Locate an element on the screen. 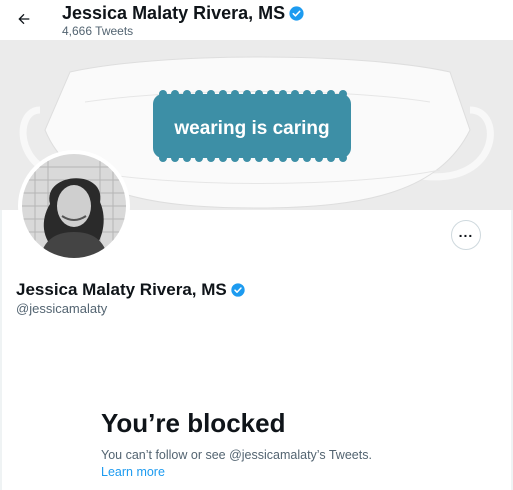  profile-avatar is located at coordinates (74, 206).